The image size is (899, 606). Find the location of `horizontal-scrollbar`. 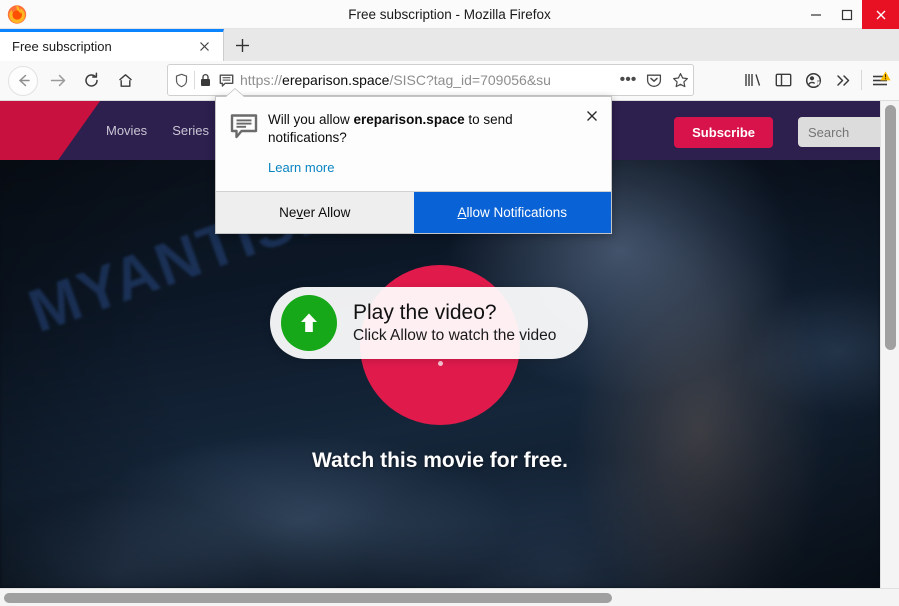

horizontal-scrollbar is located at coordinates (449, 597).